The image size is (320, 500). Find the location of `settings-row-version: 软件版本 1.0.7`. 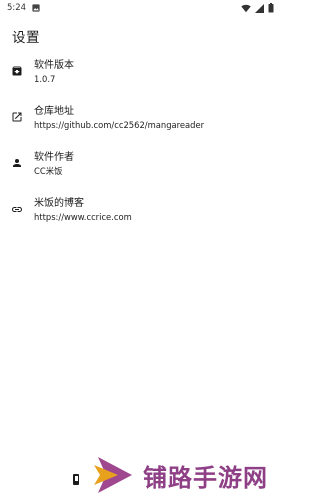

settings-row-version: 软件版本 1.0.7 is located at coordinates (140, 76).